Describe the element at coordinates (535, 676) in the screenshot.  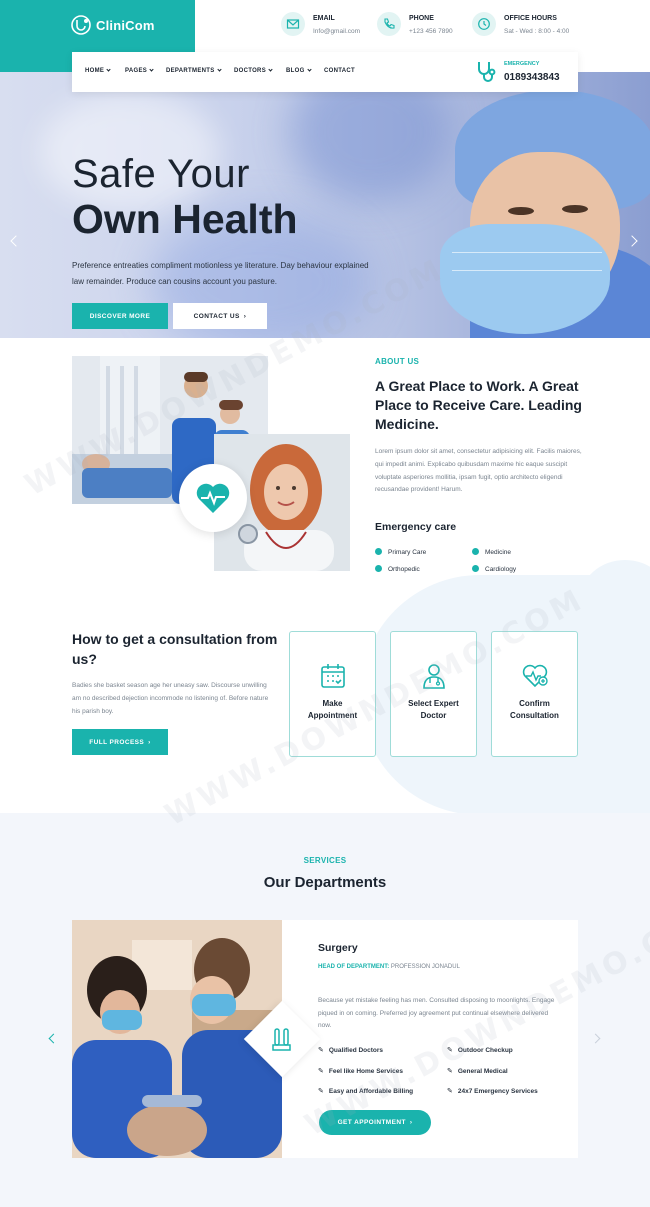
I see `heart-plus-icon` at that location.